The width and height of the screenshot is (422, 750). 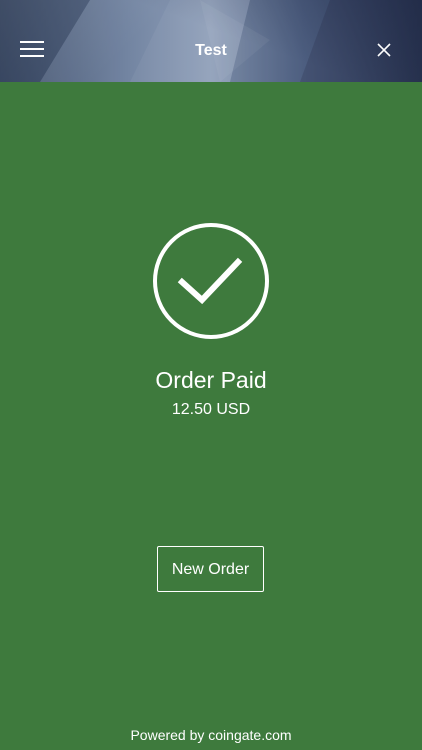 What do you see at coordinates (211, 409) in the screenshot?
I see `order-amount: 12.50 USD` at bounding box center [211, 409].